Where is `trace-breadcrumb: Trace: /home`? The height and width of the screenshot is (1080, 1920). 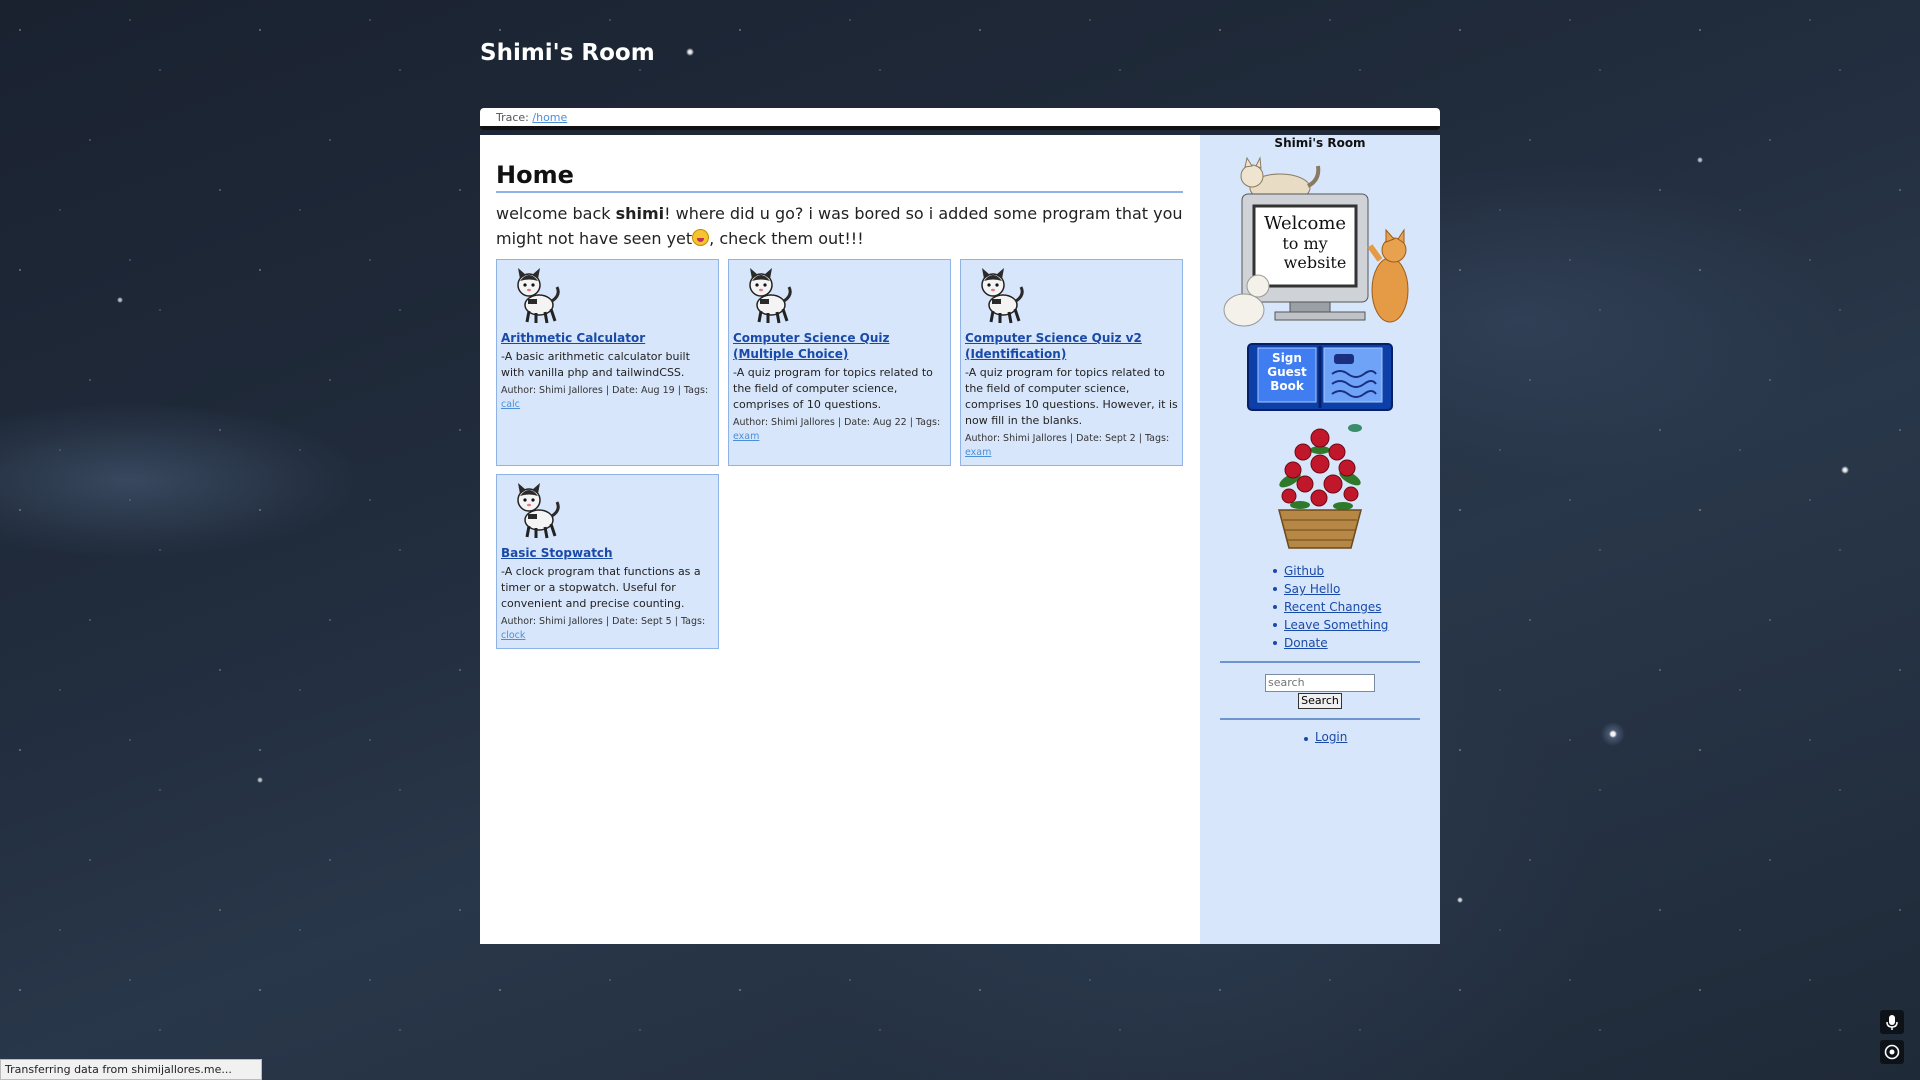 trace-breadcrumb: Trace: /home is located at coordinates (960, 119).